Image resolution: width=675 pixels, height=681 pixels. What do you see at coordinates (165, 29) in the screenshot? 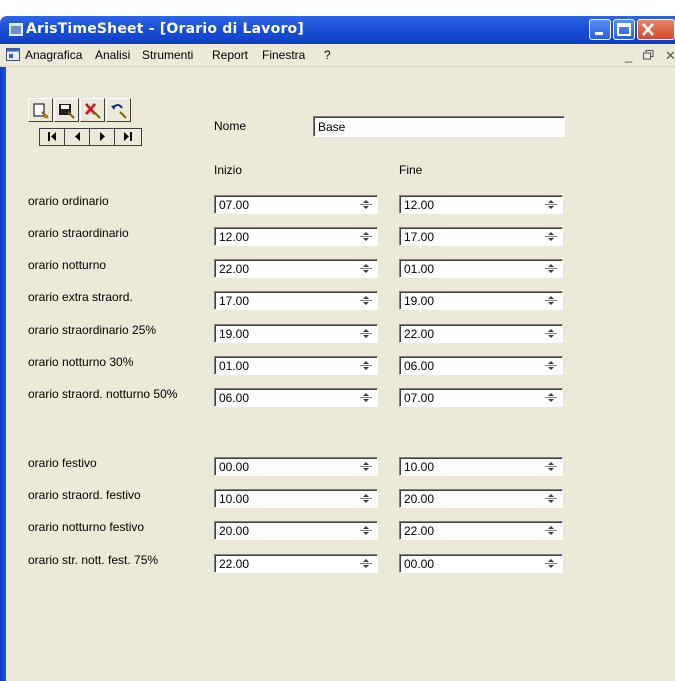
I see `window-title: ArisTimeSheet - [Orario di Lavoro]` at bounding box center [165, 29].